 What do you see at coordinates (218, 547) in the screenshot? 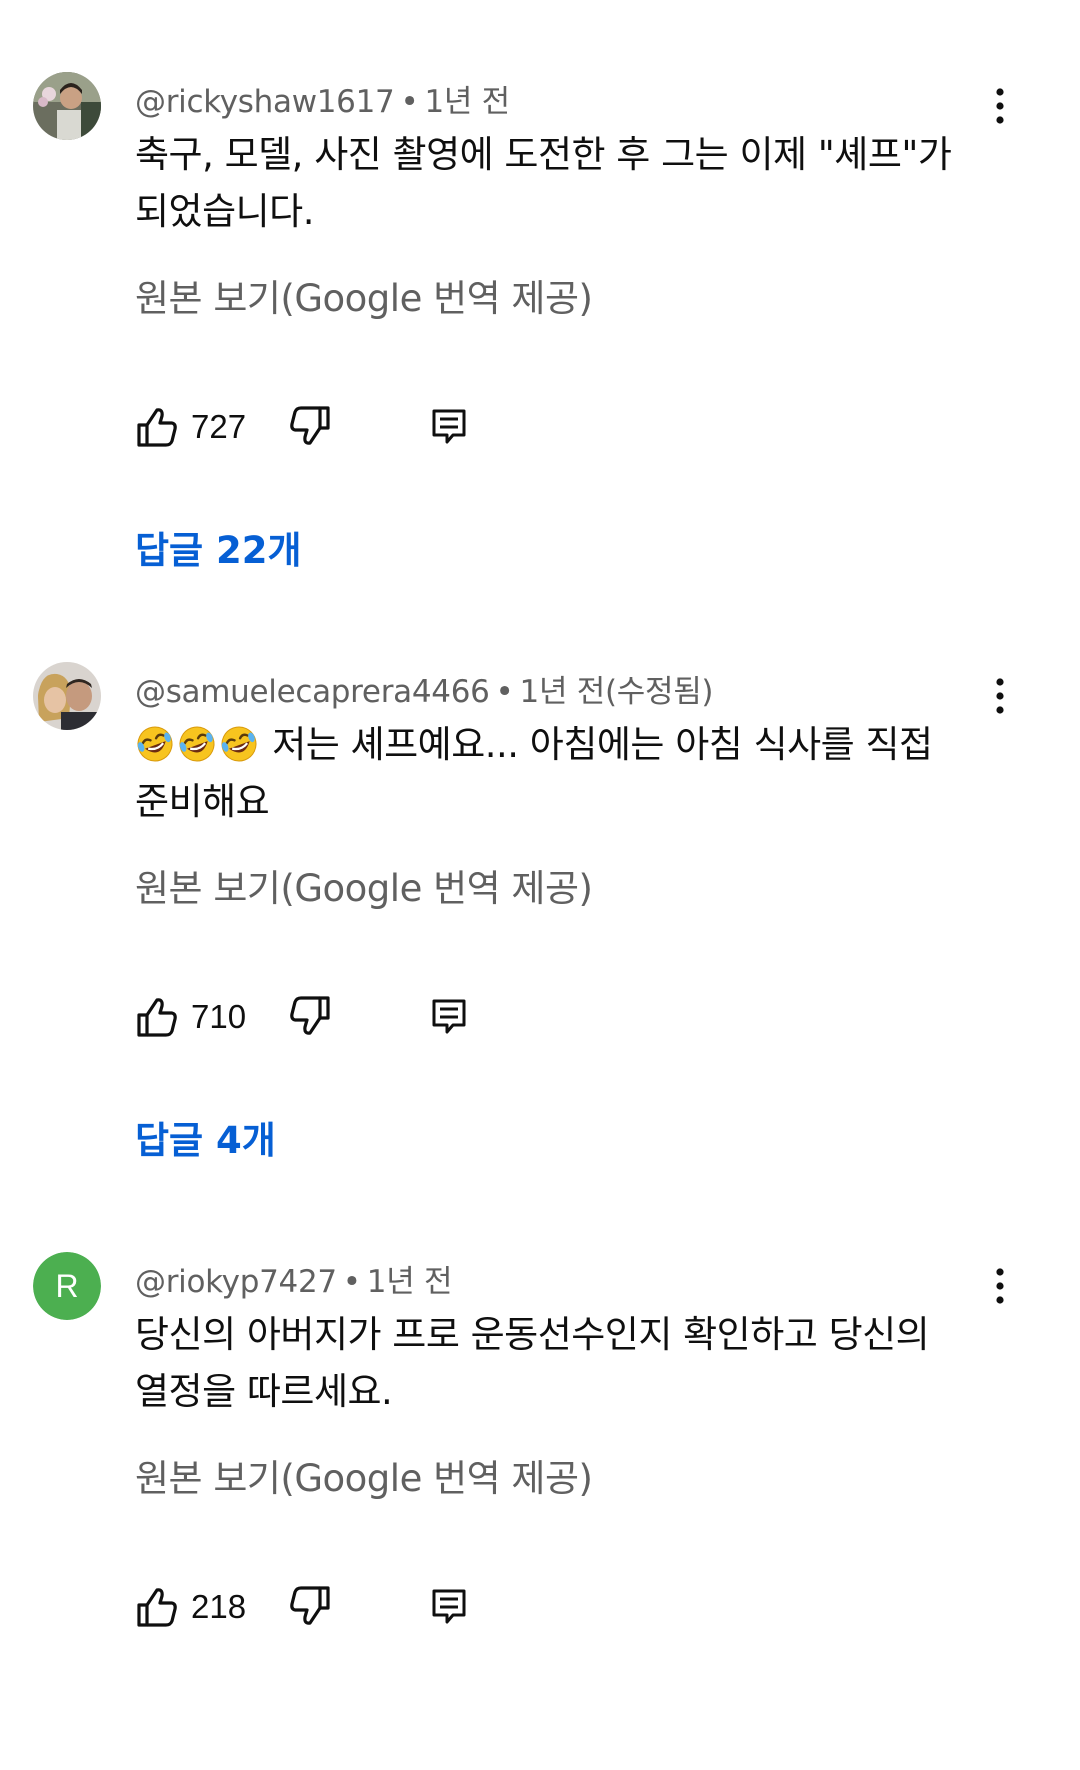
I see `view-replies-link: 답글 22개` at bounding box center [218, 547].